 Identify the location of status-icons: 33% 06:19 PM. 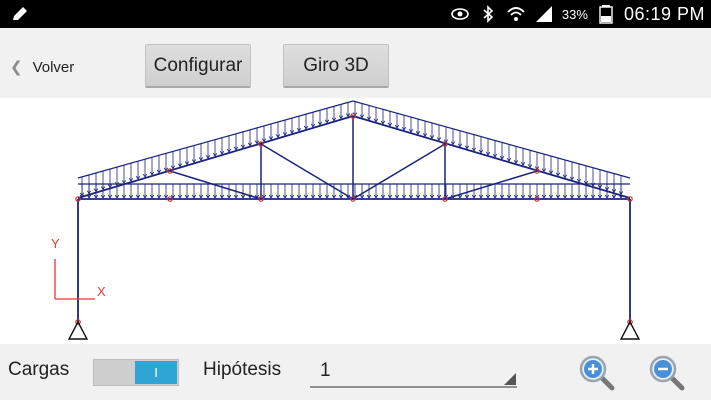
(577, 14).